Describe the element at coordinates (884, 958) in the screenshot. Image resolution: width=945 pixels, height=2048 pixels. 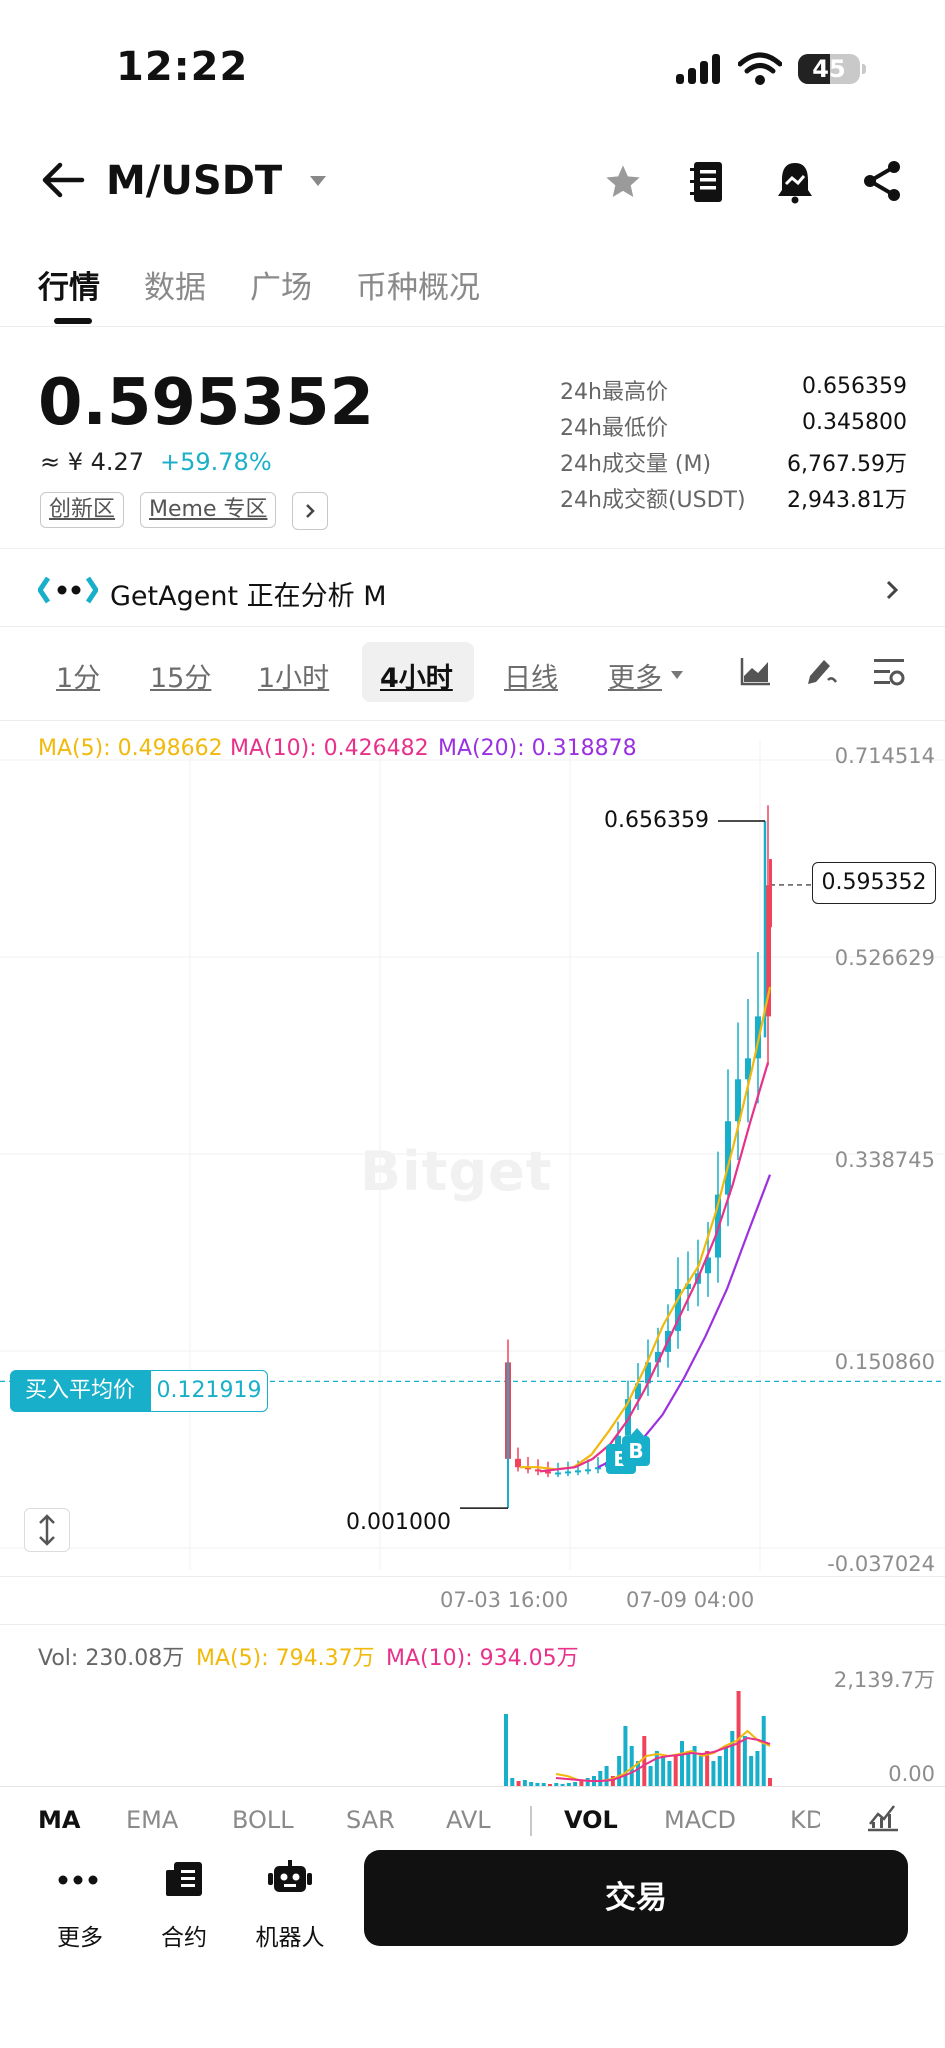
I see `y-tick: 0.526629` at that location.